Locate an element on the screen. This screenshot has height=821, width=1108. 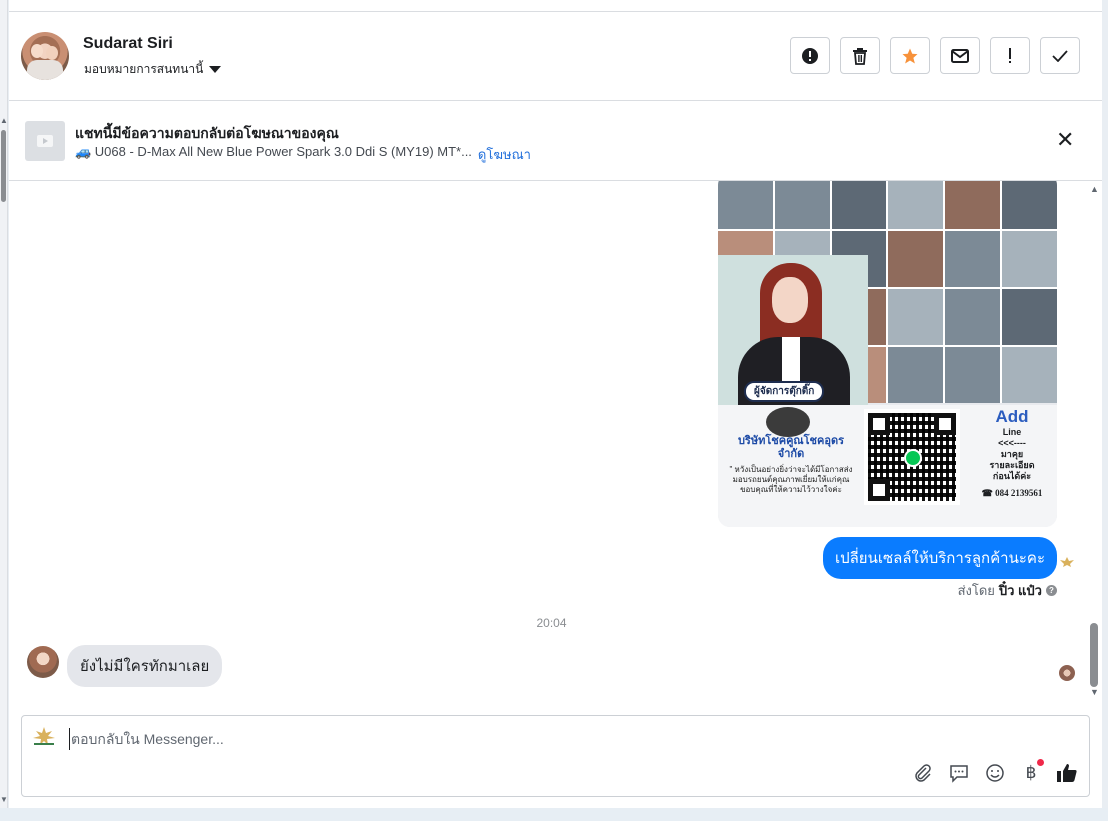
ad-banner-title: แชทนี้มีข้อความตอบกลับต่อโฆษณาของคุณ is located at coordinates (207, 133).